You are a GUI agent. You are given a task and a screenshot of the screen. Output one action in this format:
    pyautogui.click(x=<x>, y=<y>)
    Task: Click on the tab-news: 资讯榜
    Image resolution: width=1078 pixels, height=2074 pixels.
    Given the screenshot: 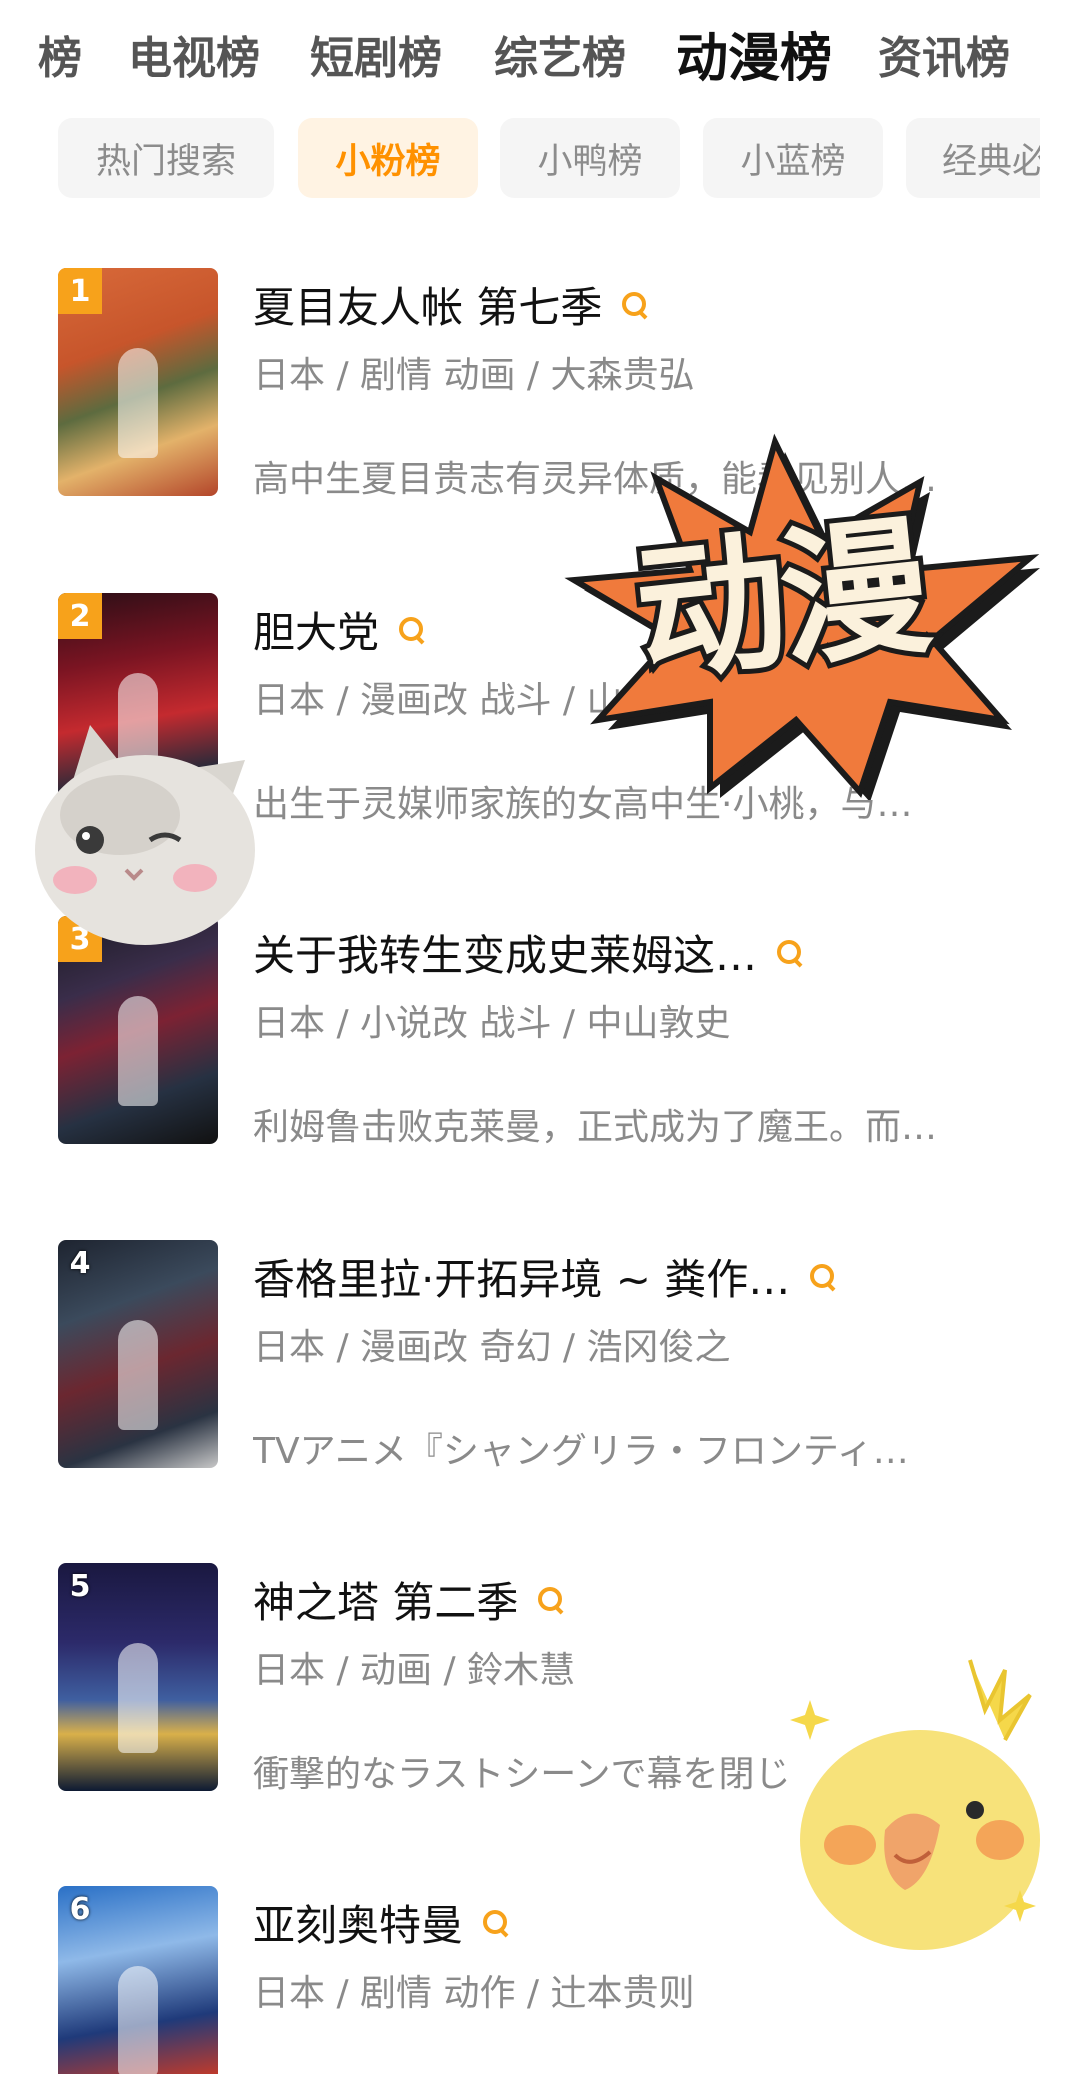 What is the action you would take?
    pyautogui.click(x=944, y=54)
    